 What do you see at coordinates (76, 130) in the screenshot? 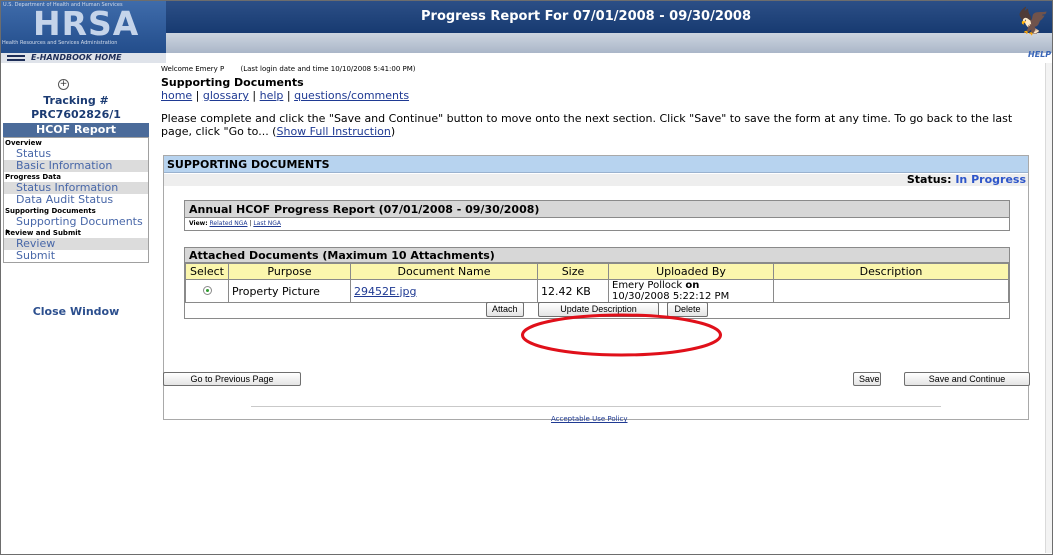
I see `report-header: HCOF Report` at bounding box center [76, 130].